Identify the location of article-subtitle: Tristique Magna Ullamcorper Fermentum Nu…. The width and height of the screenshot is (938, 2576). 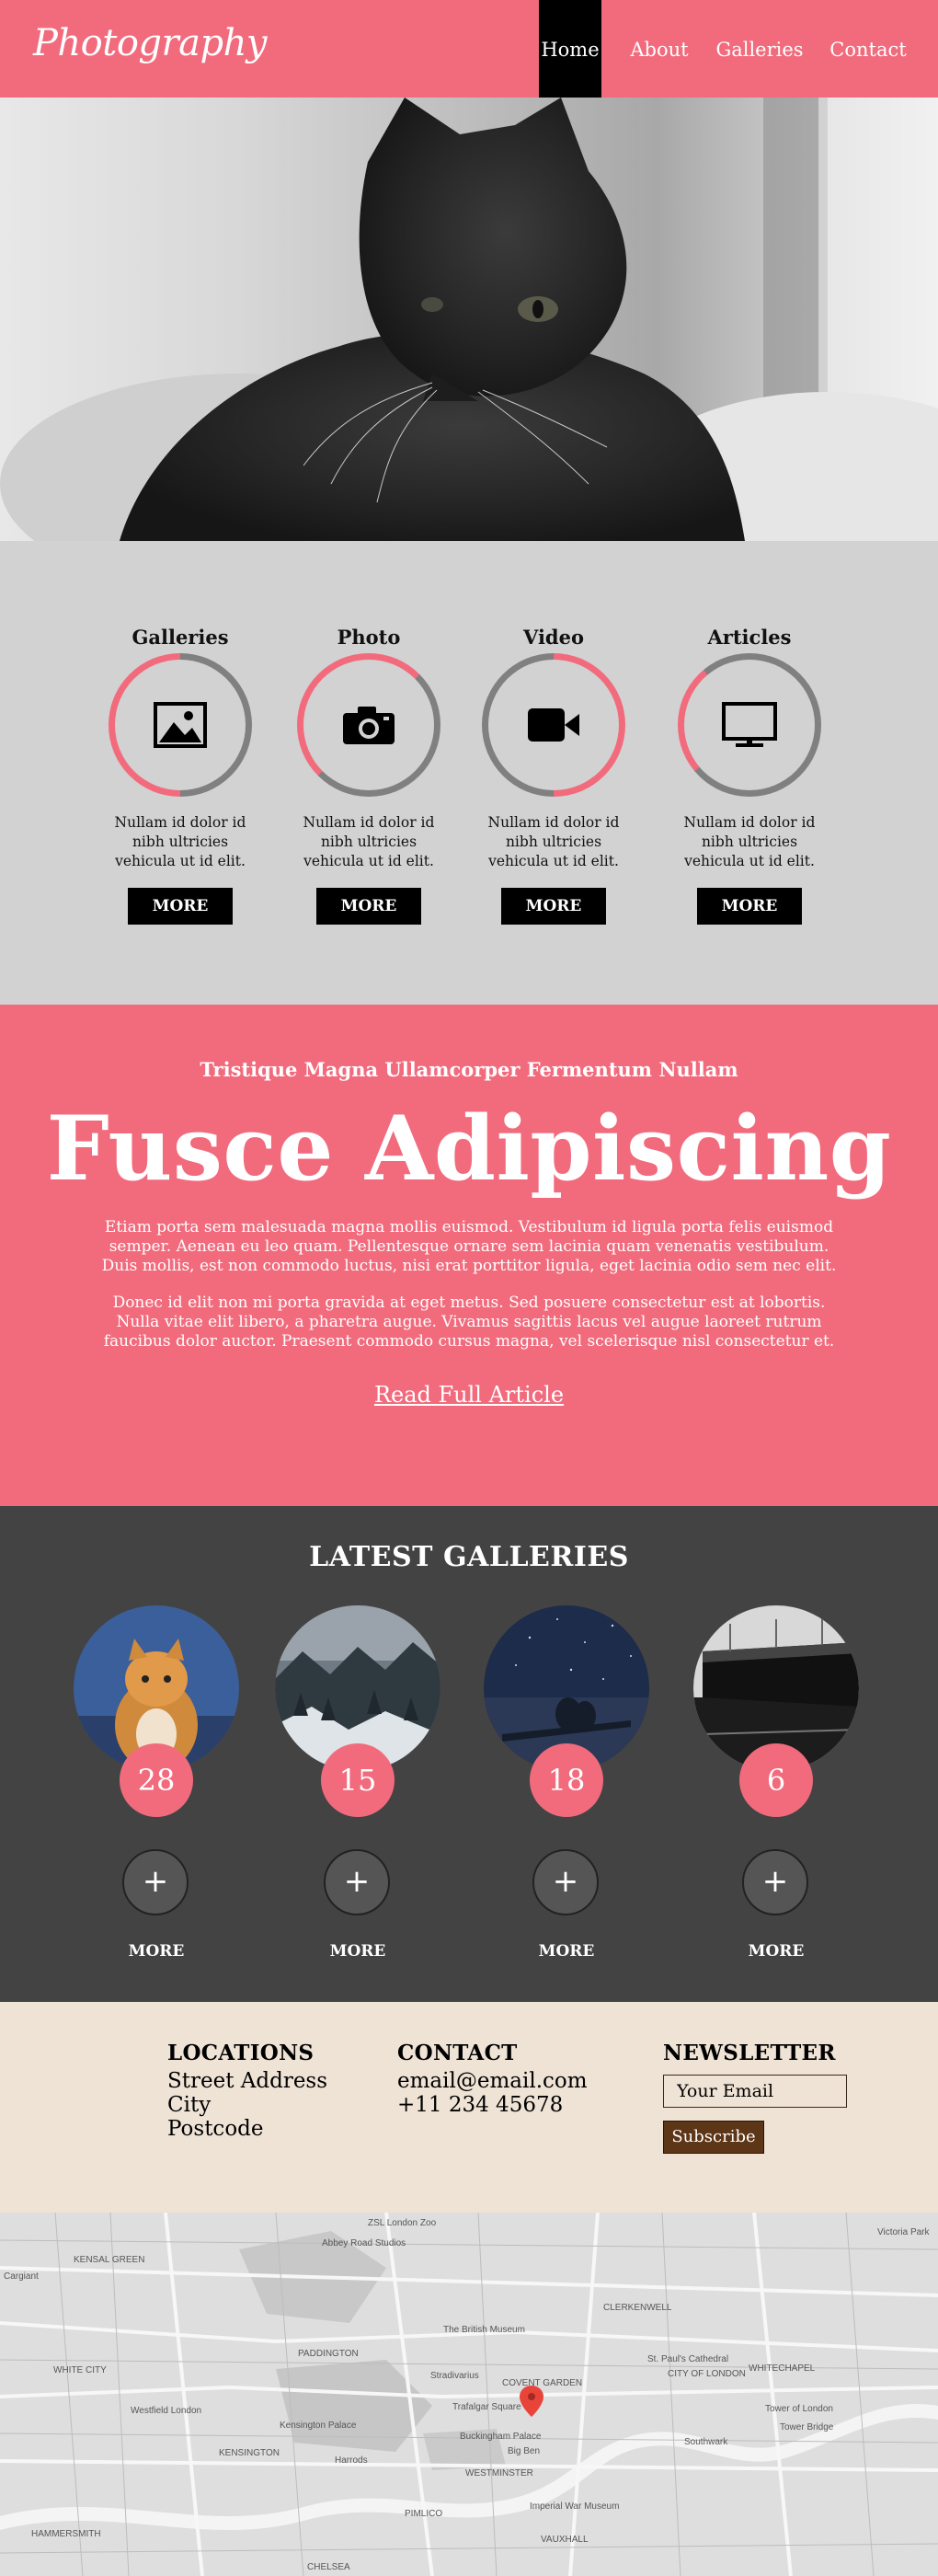
(469, 1069).